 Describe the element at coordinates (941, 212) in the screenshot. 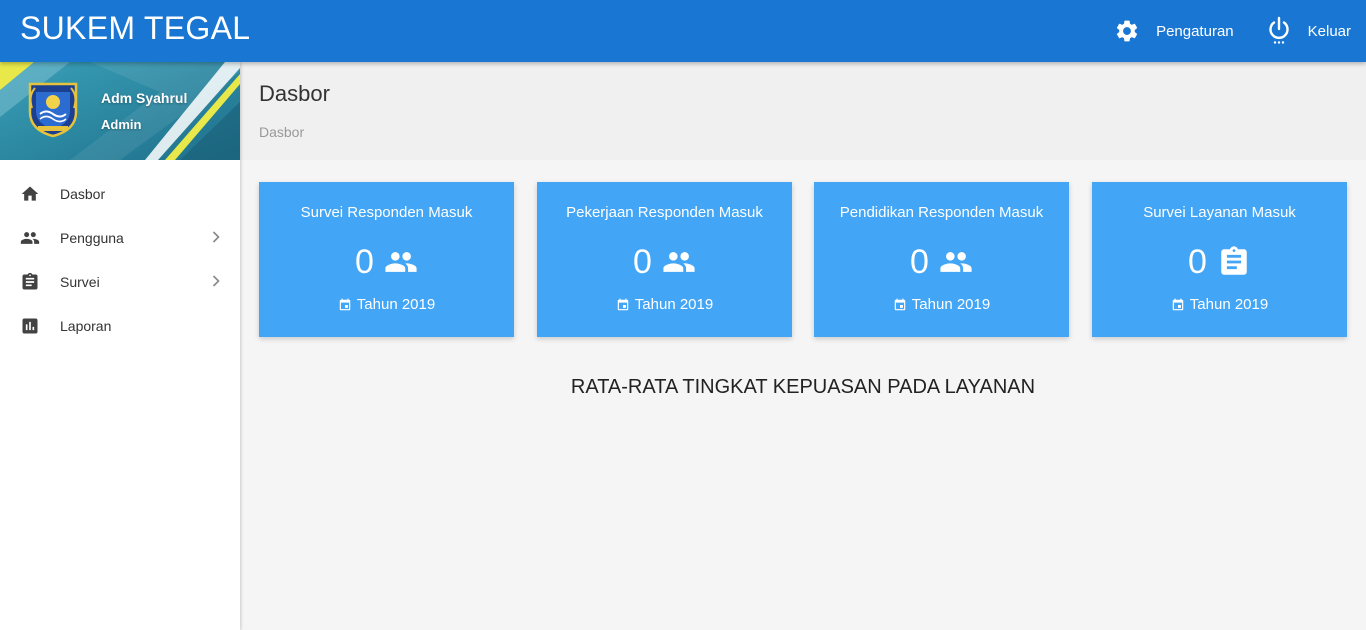

I see `card-title: Pendidikan Responden Masuk` at that location.